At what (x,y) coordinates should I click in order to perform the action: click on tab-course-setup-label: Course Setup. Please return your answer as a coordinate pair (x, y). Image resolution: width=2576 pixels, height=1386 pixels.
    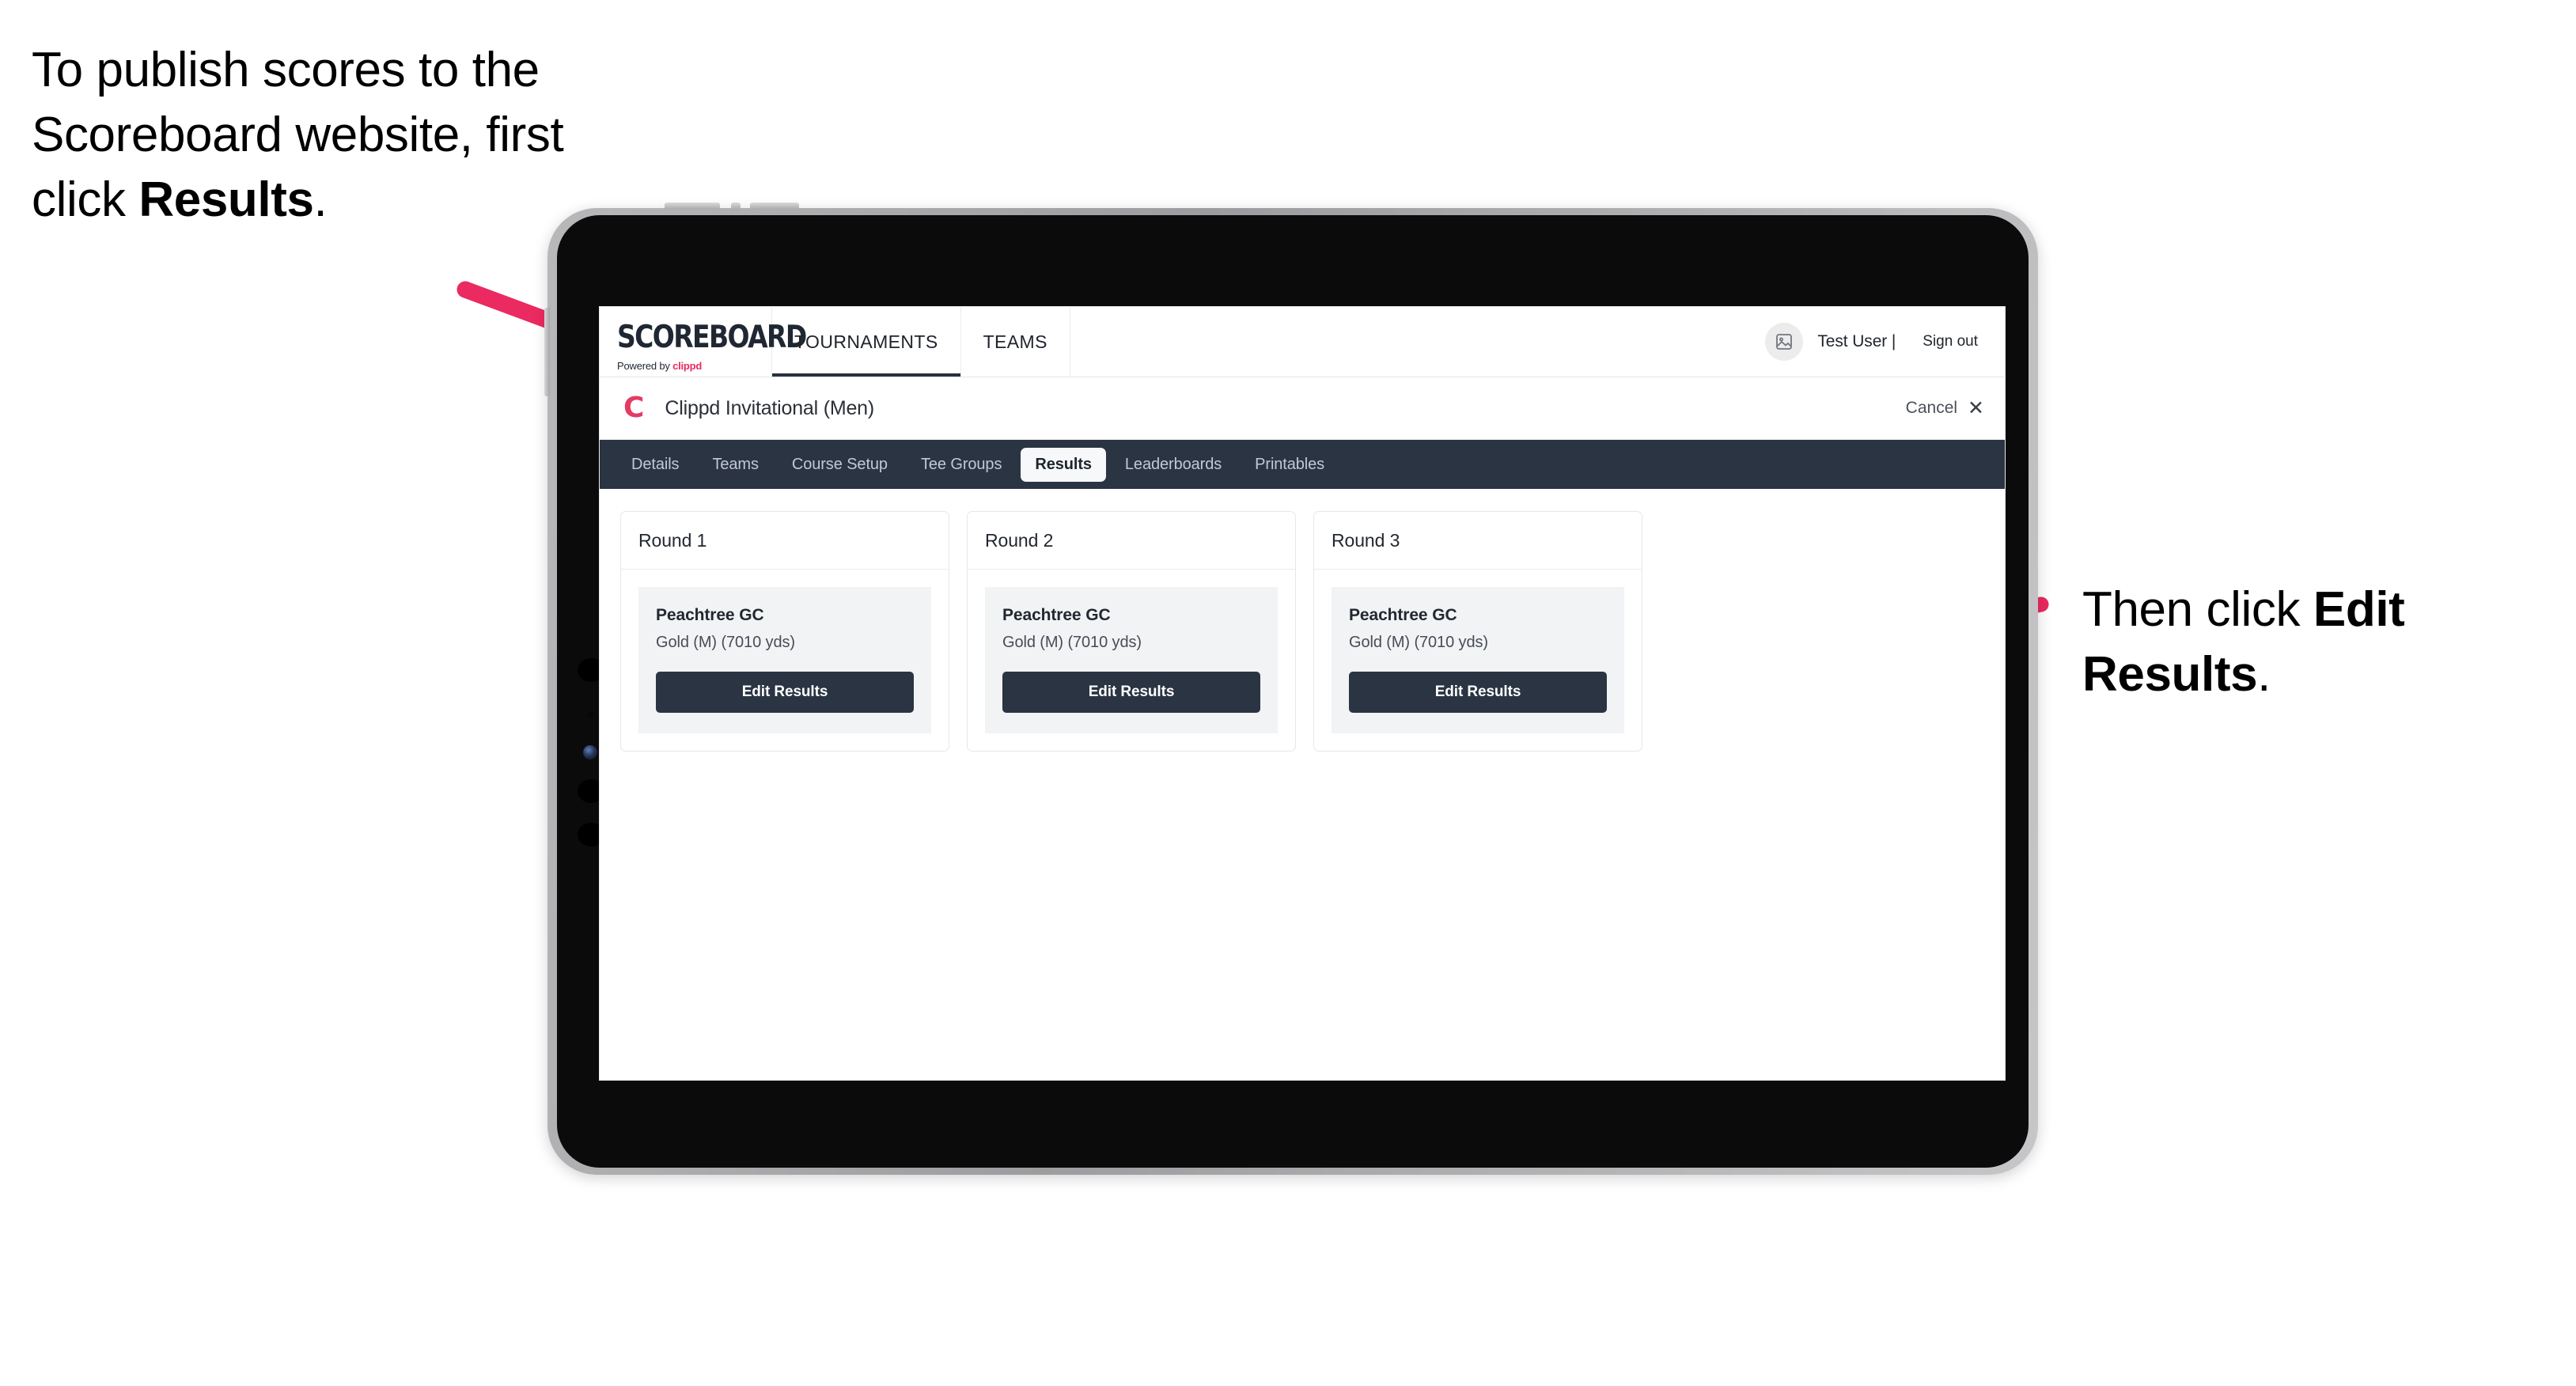
    Looking at the image, I should click on (839, 464).